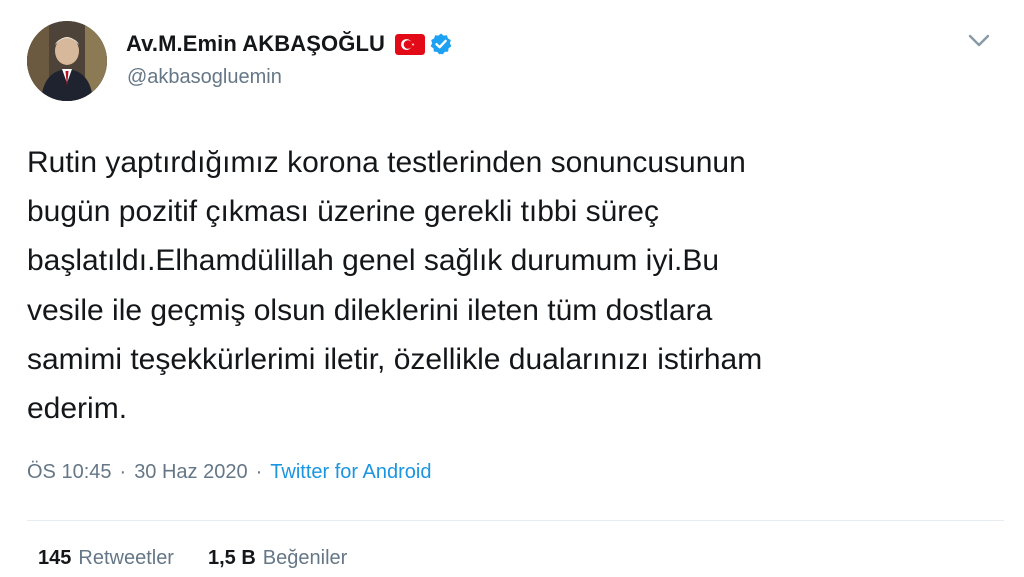 The height and width of the screenshot is (577, 1024). I want to click on turkey-flag-icon, so click(409, 44).